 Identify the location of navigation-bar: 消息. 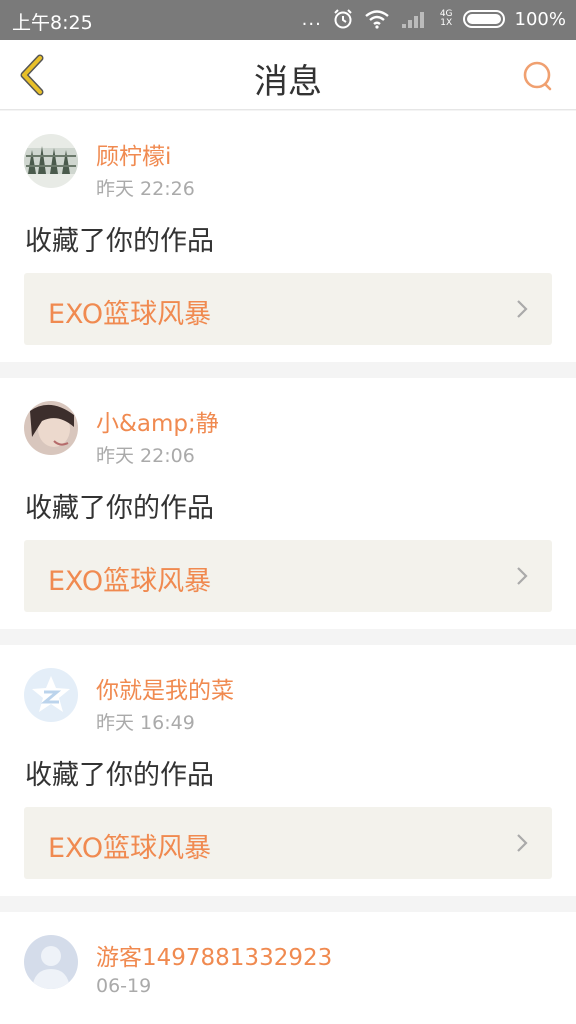
(288, 75).